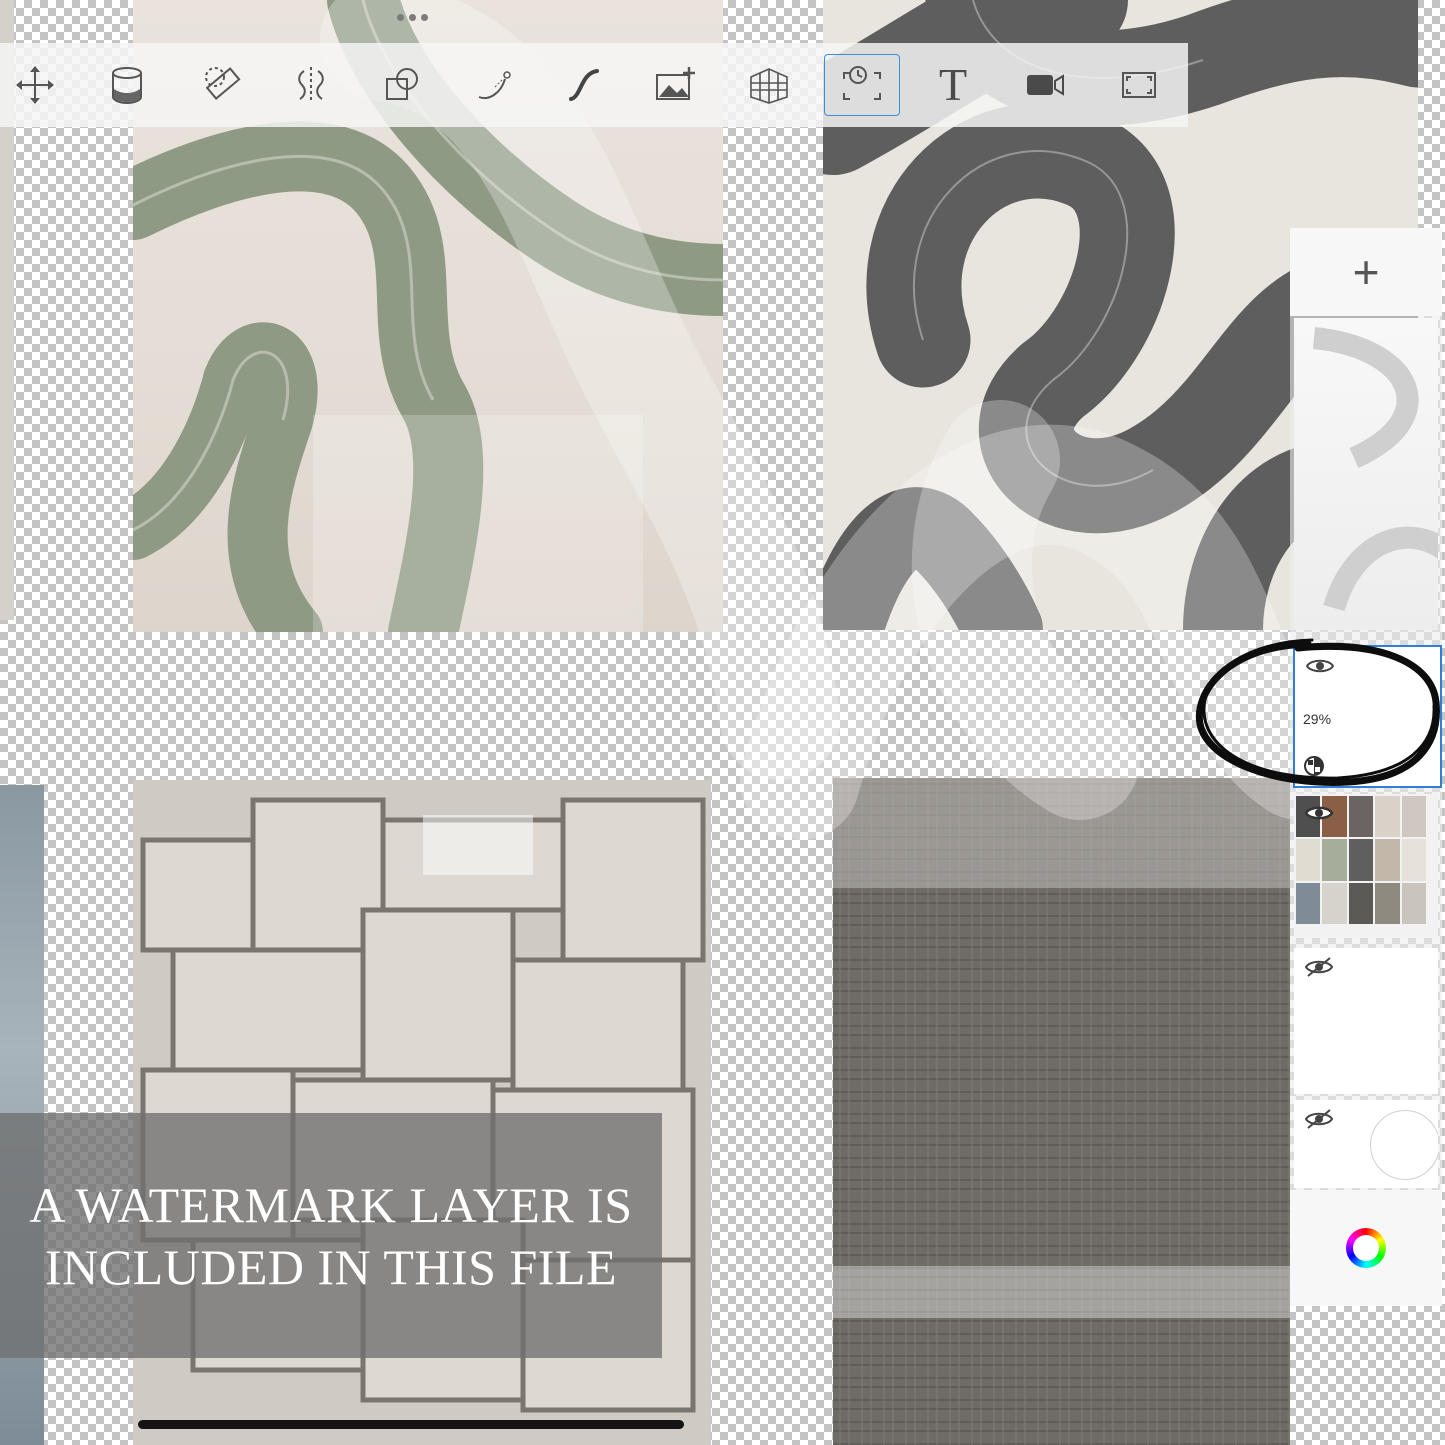 This screenshot has width=1445, height=1445. What do you see at coordinates (401, 85) in the screenshot?
I see `shapes-icon` at bounding box center [401, 85].